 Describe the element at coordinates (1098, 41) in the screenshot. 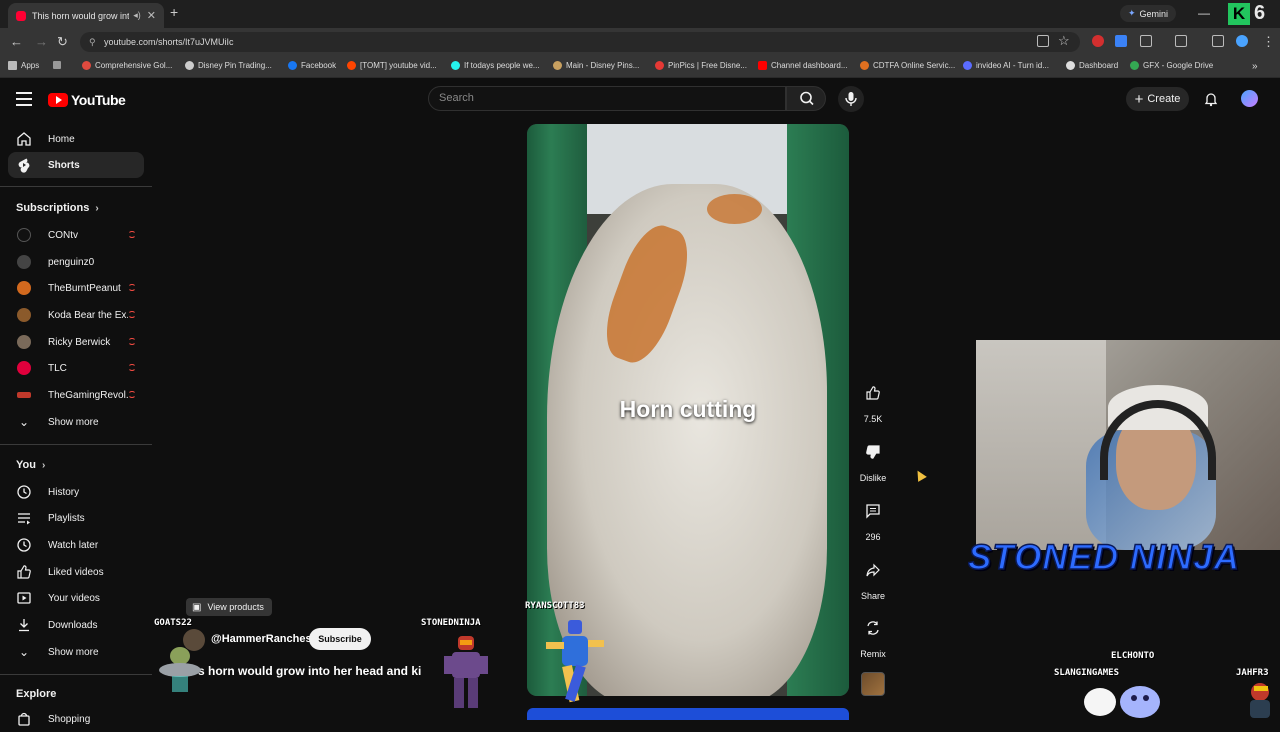

I see `extension-red-icon` at that location.